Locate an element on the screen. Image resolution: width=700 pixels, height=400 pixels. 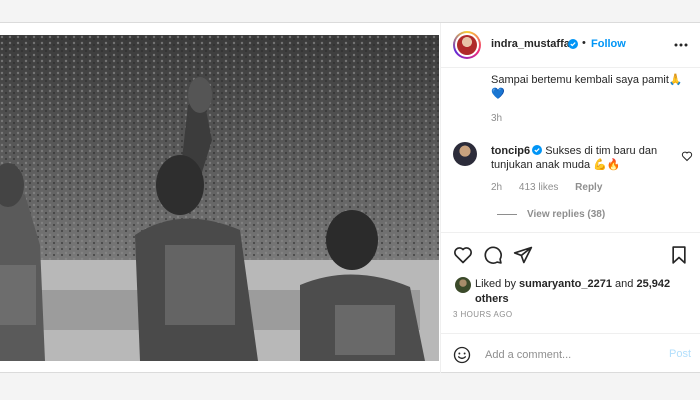
comment-meta: 2h 413 likes Reply is located at coordinates (553, 187).